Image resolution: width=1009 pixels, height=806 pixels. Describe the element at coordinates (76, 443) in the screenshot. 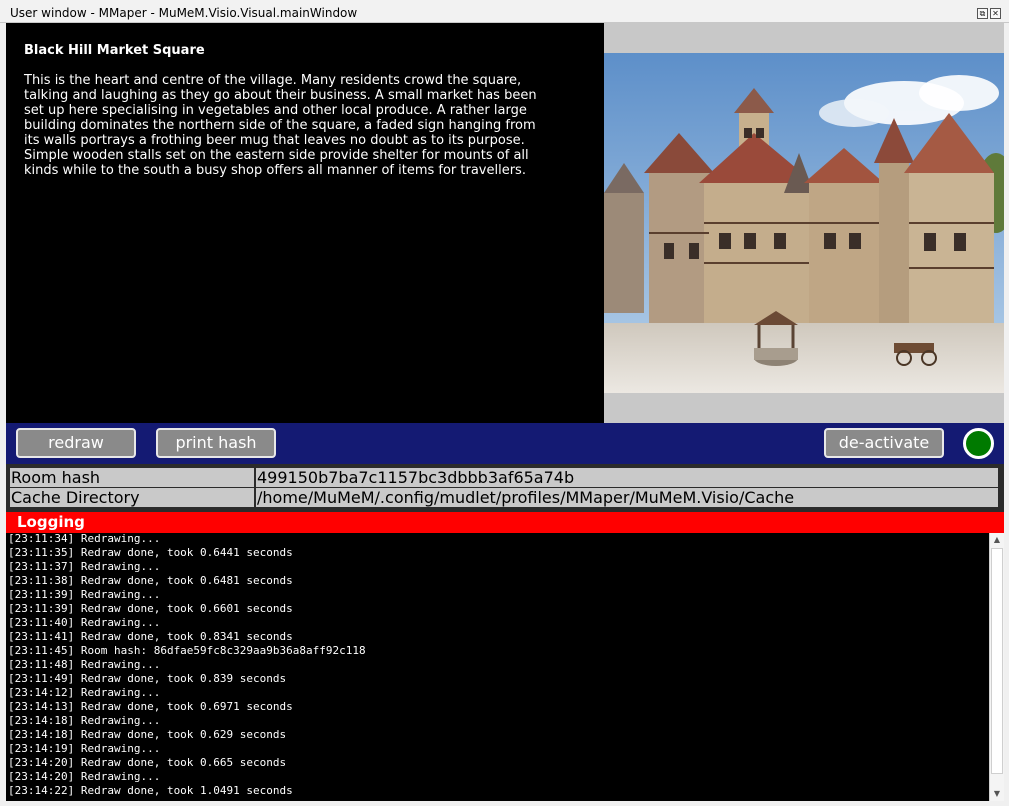

I see `redraw-button: redraw` at that location.